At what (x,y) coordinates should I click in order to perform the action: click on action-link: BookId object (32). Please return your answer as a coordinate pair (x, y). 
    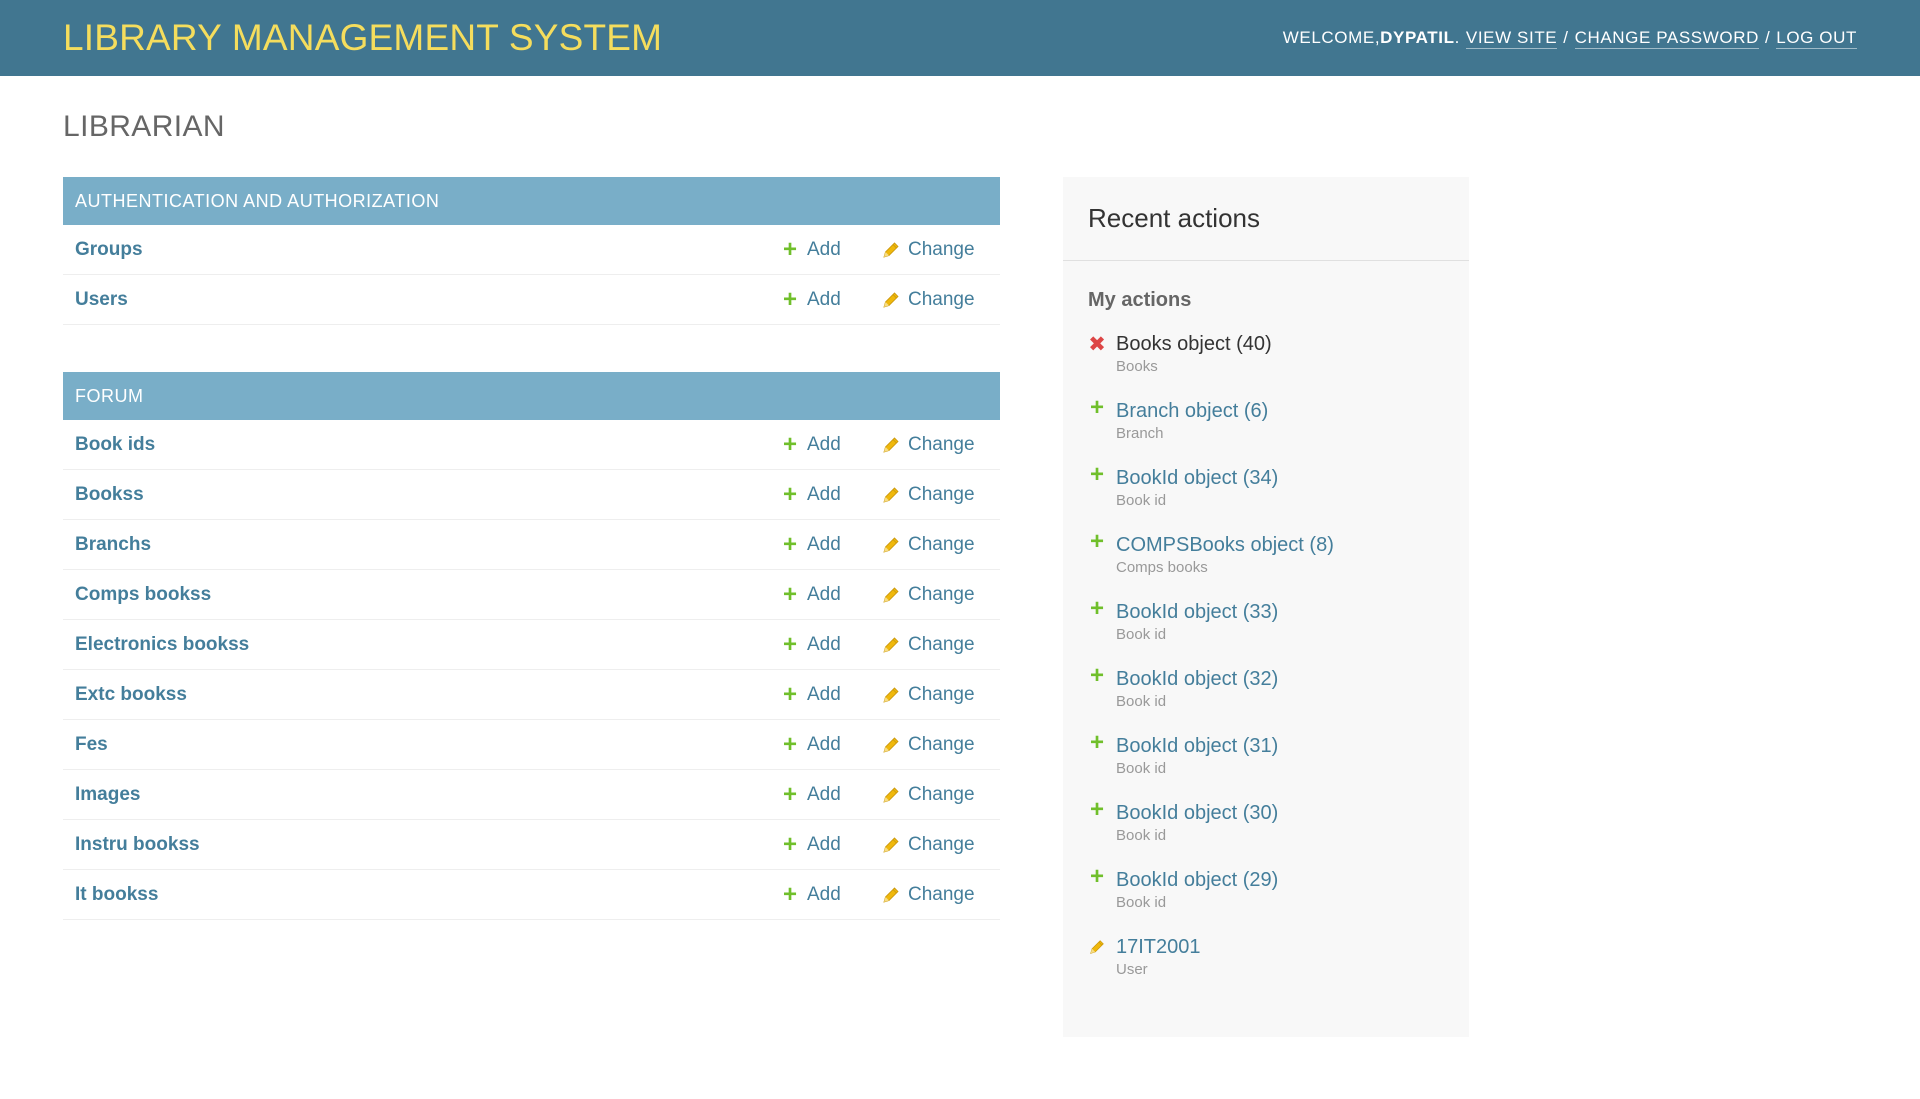
    Looking at the image, I should click on (1292, 679).